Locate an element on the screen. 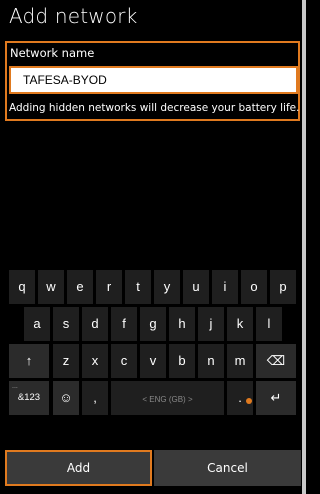 Image resolution: width=320 pixels, height=494 pixels. key-a: a is located at coordinates (37, 324).